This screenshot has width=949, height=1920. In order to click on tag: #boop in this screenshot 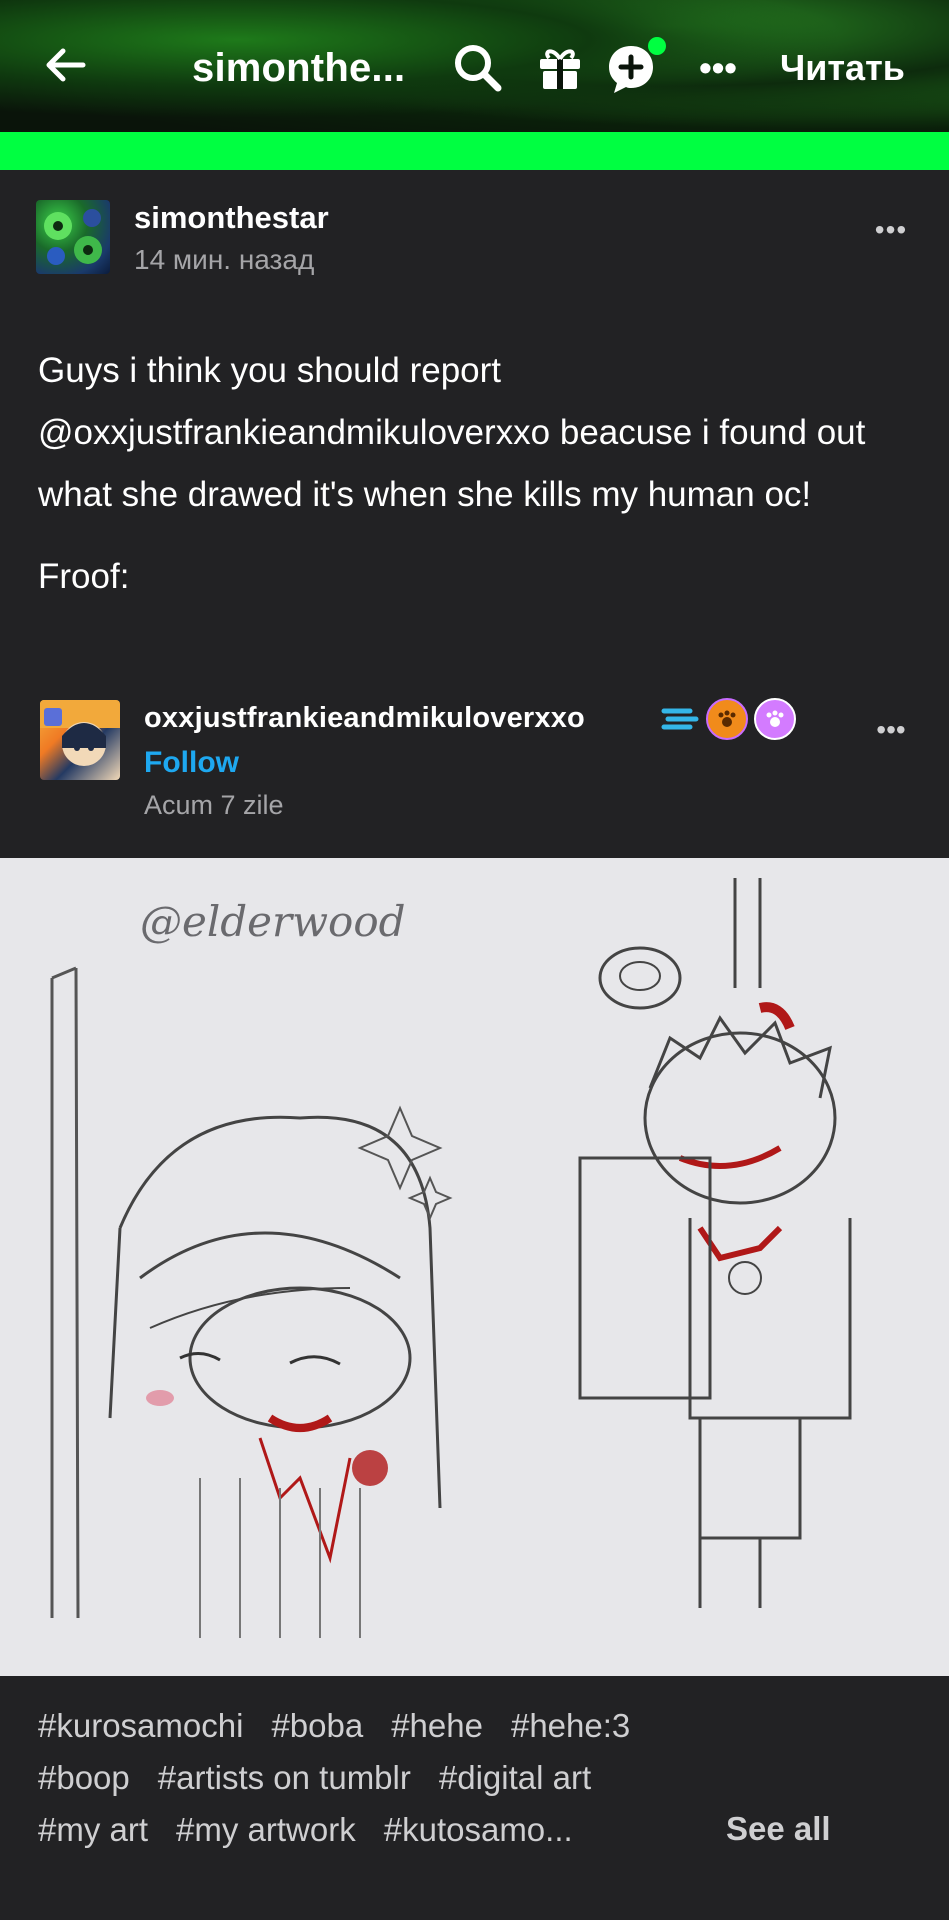, I will do `click(84, 1778)`.